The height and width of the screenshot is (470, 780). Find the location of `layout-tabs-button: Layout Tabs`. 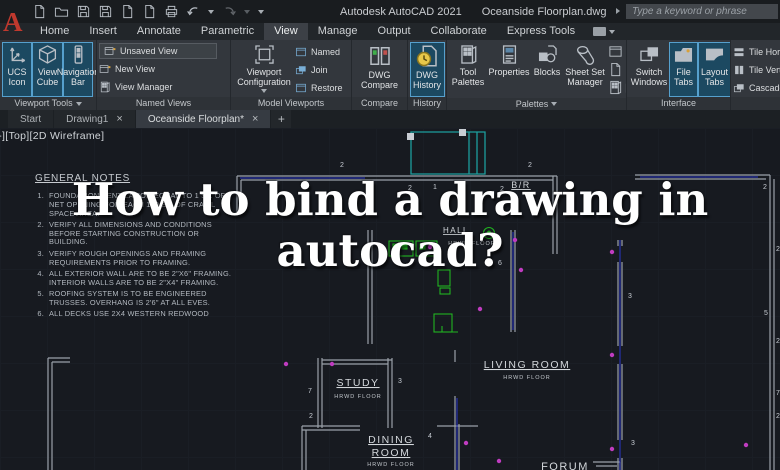

layout-tabs-button: Layout Tabs is located at coordinates (714, 69).